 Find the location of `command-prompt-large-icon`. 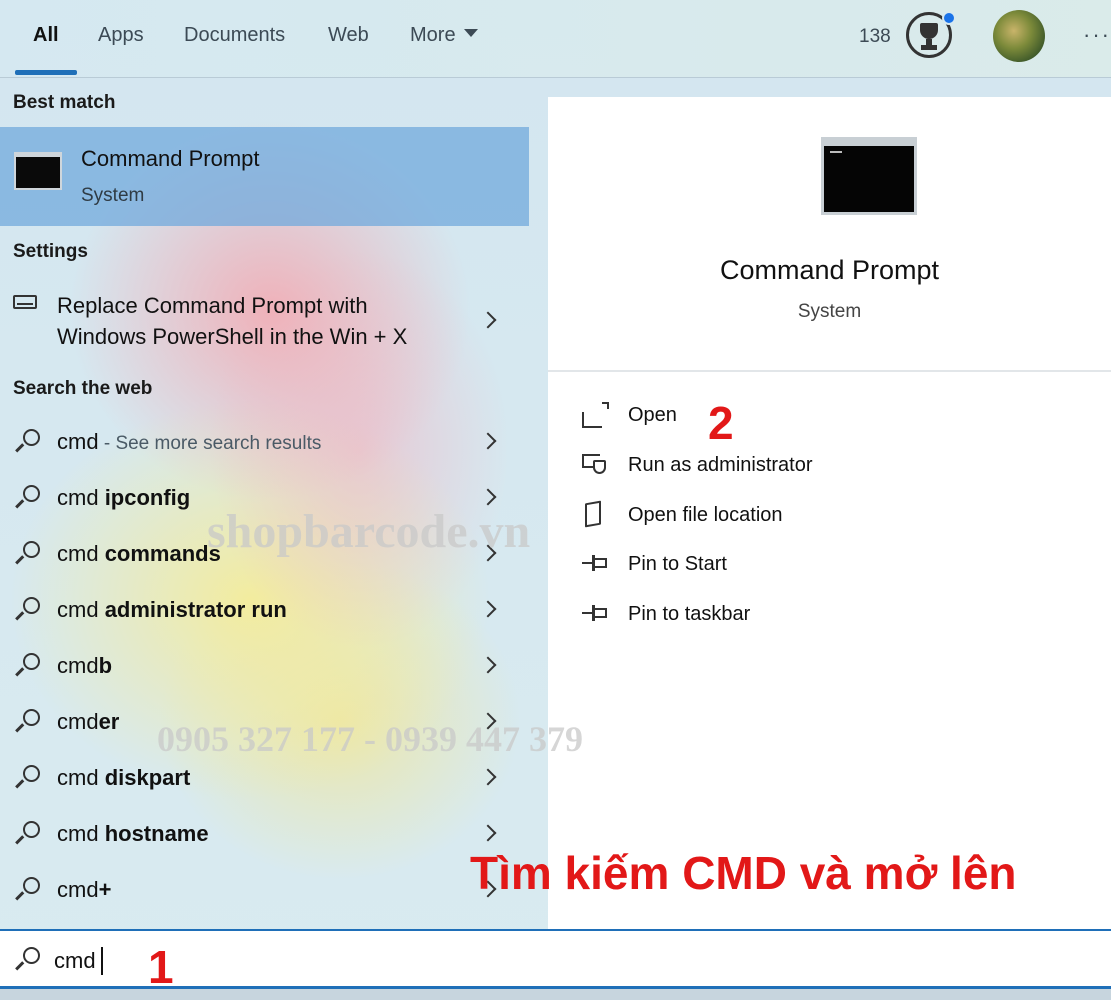

command-prompt-large-icon is located at coordinates (869, 176).